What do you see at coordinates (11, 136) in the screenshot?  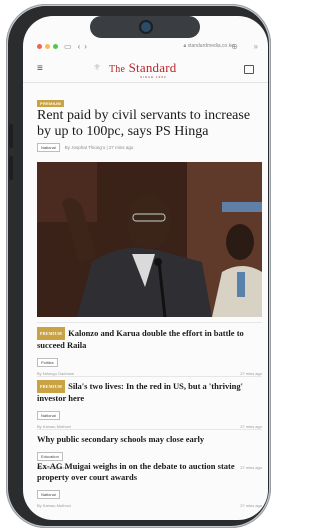 I see `volume-up-button` at bounding box center [11, 136].